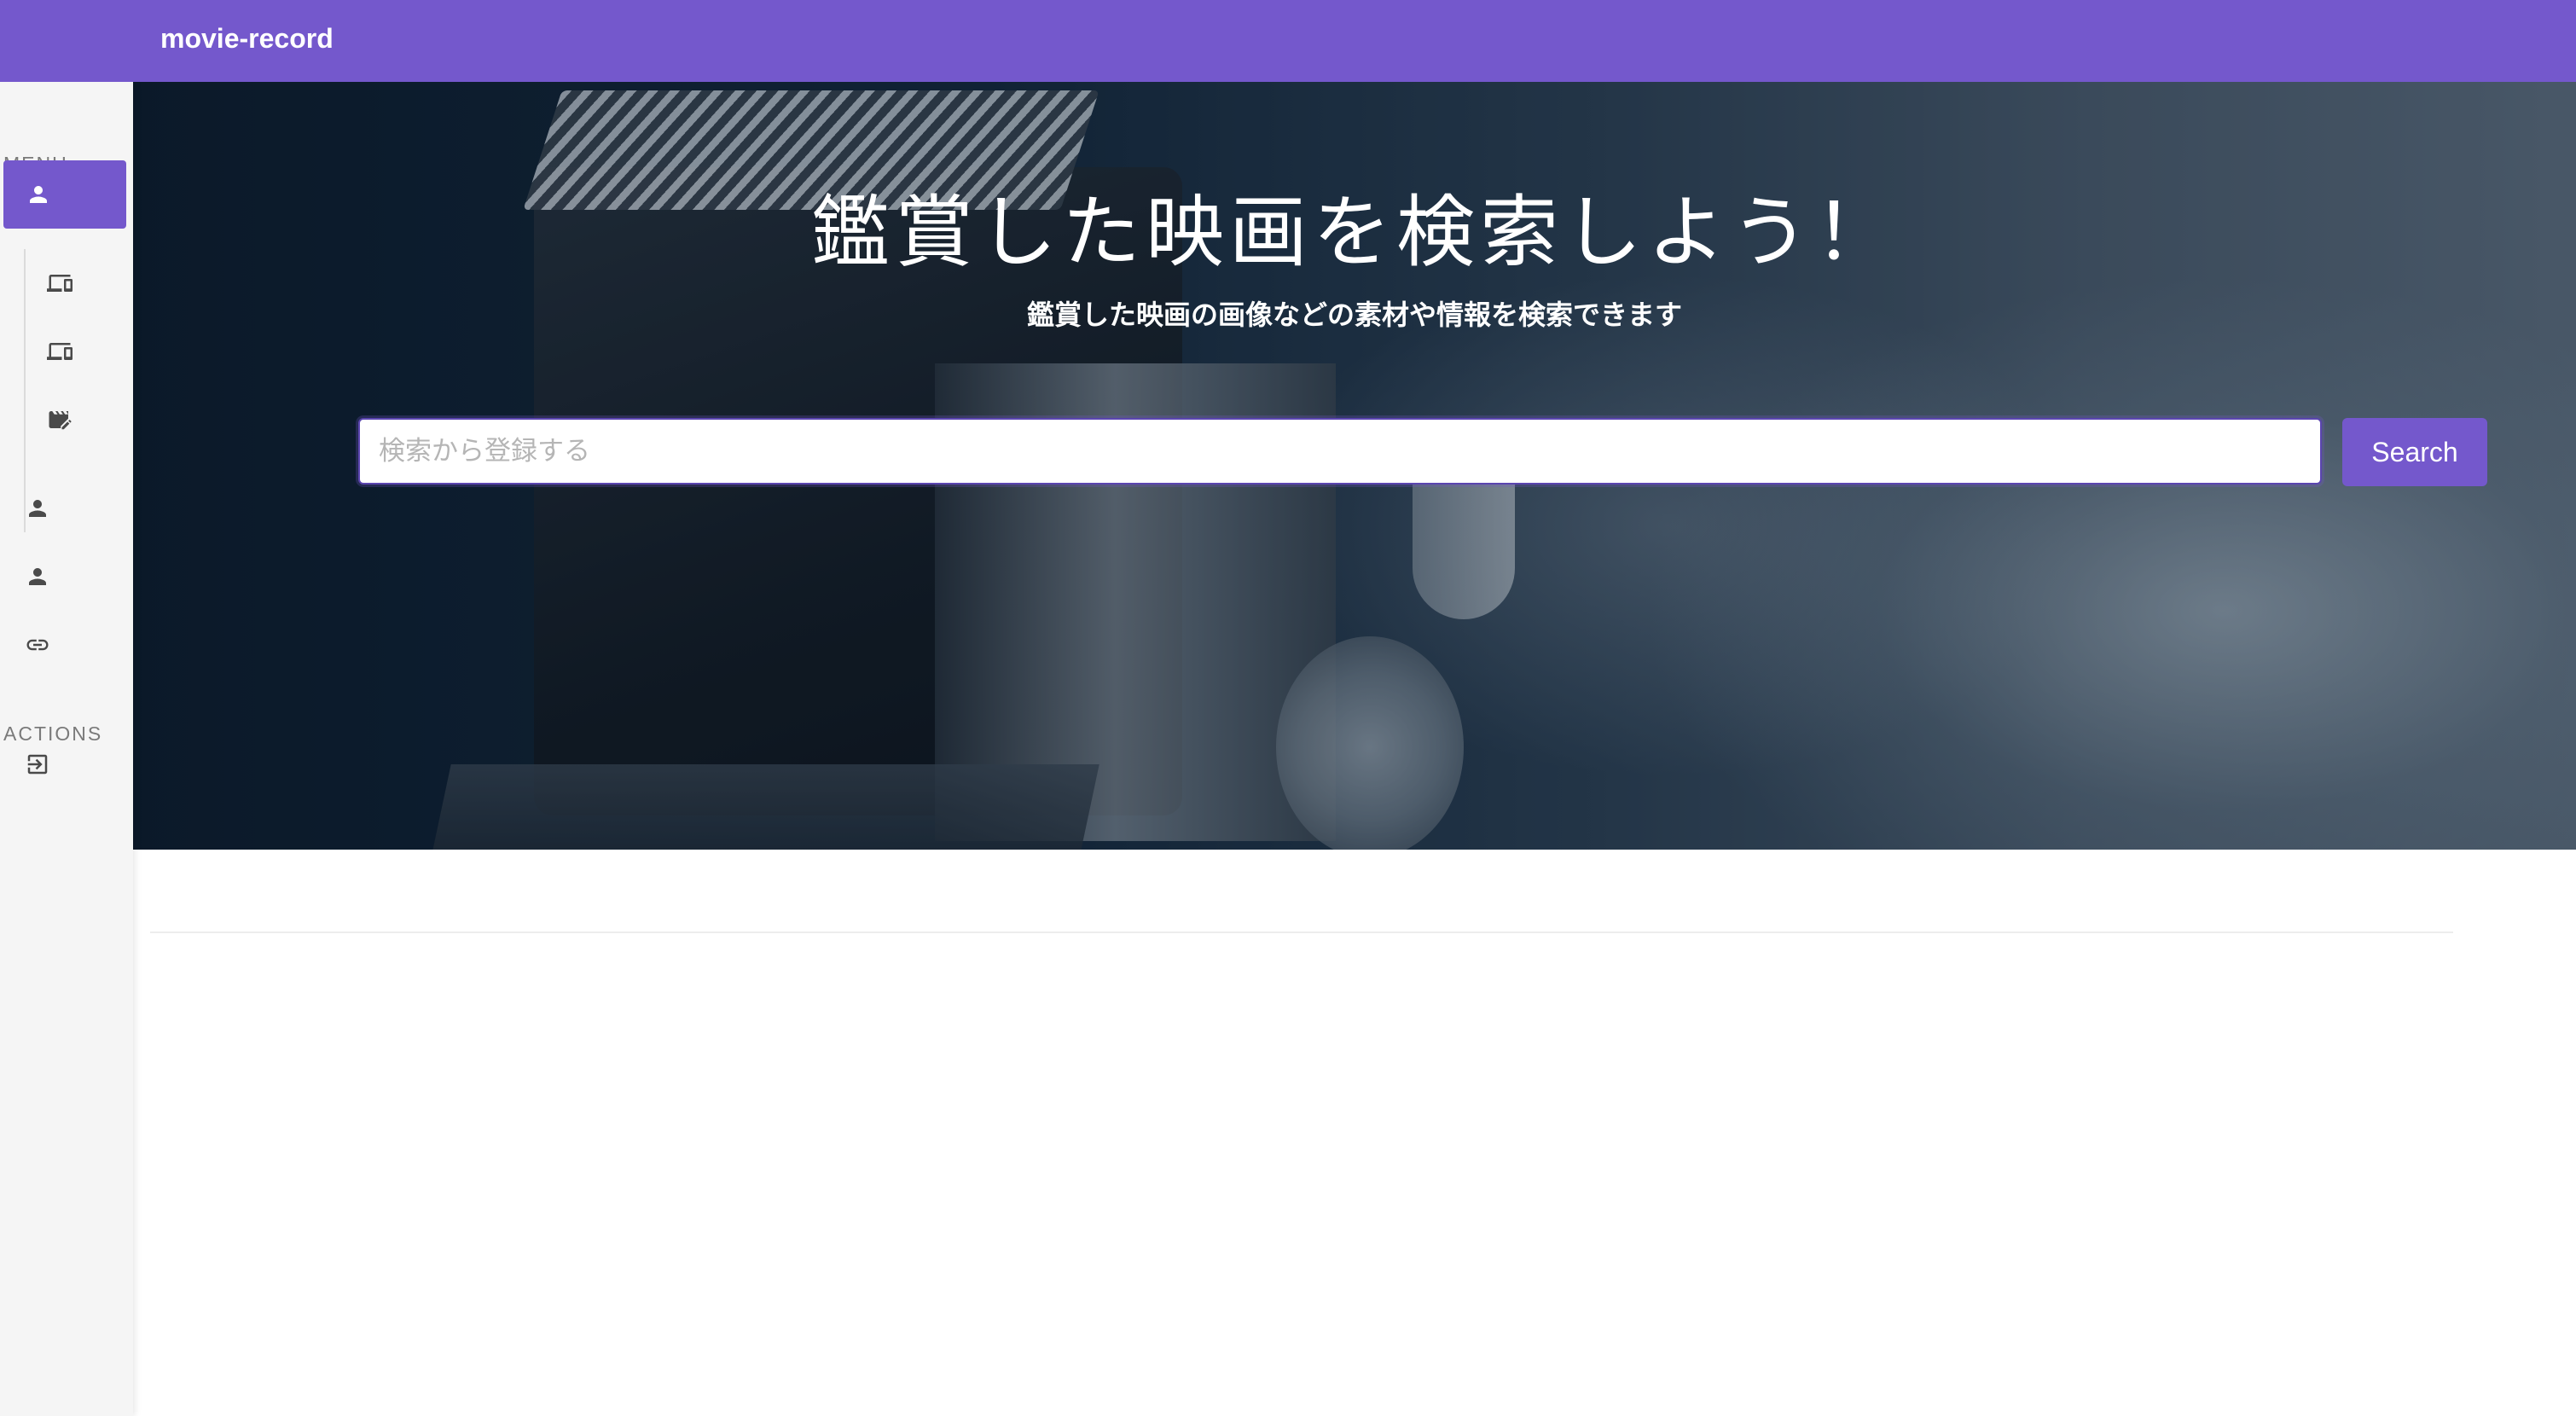 This screenshot has width=2576, height=1416. I want to click on hero-subtitle: 鑑賞した映画の画像などの素材や情報を検索できます, so click(1354, 315).